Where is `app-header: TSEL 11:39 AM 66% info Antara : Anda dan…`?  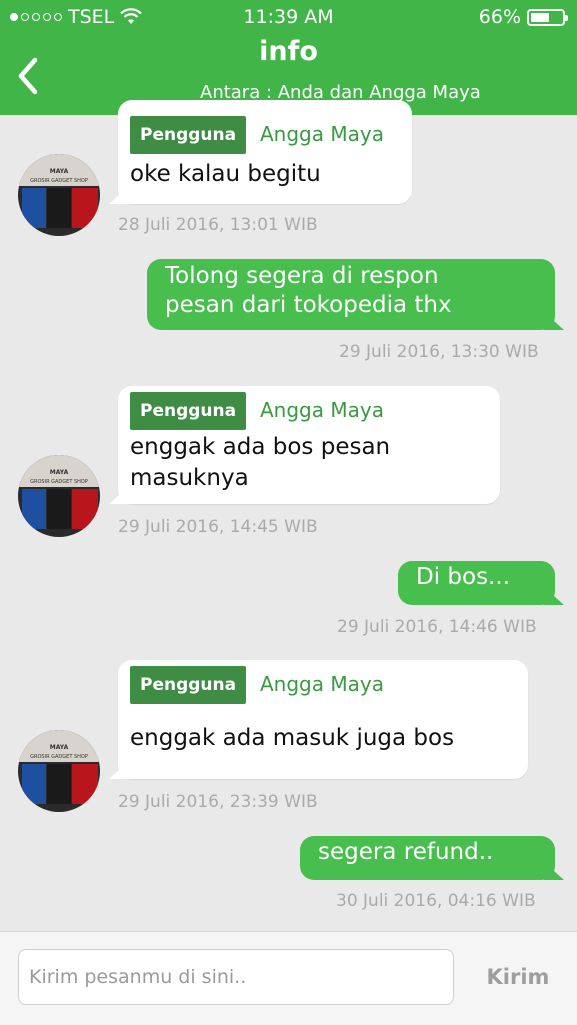 app-header: TSEL 11:39 AM 66% info Antara : Anda dan… is located at coordinates (288, 57).